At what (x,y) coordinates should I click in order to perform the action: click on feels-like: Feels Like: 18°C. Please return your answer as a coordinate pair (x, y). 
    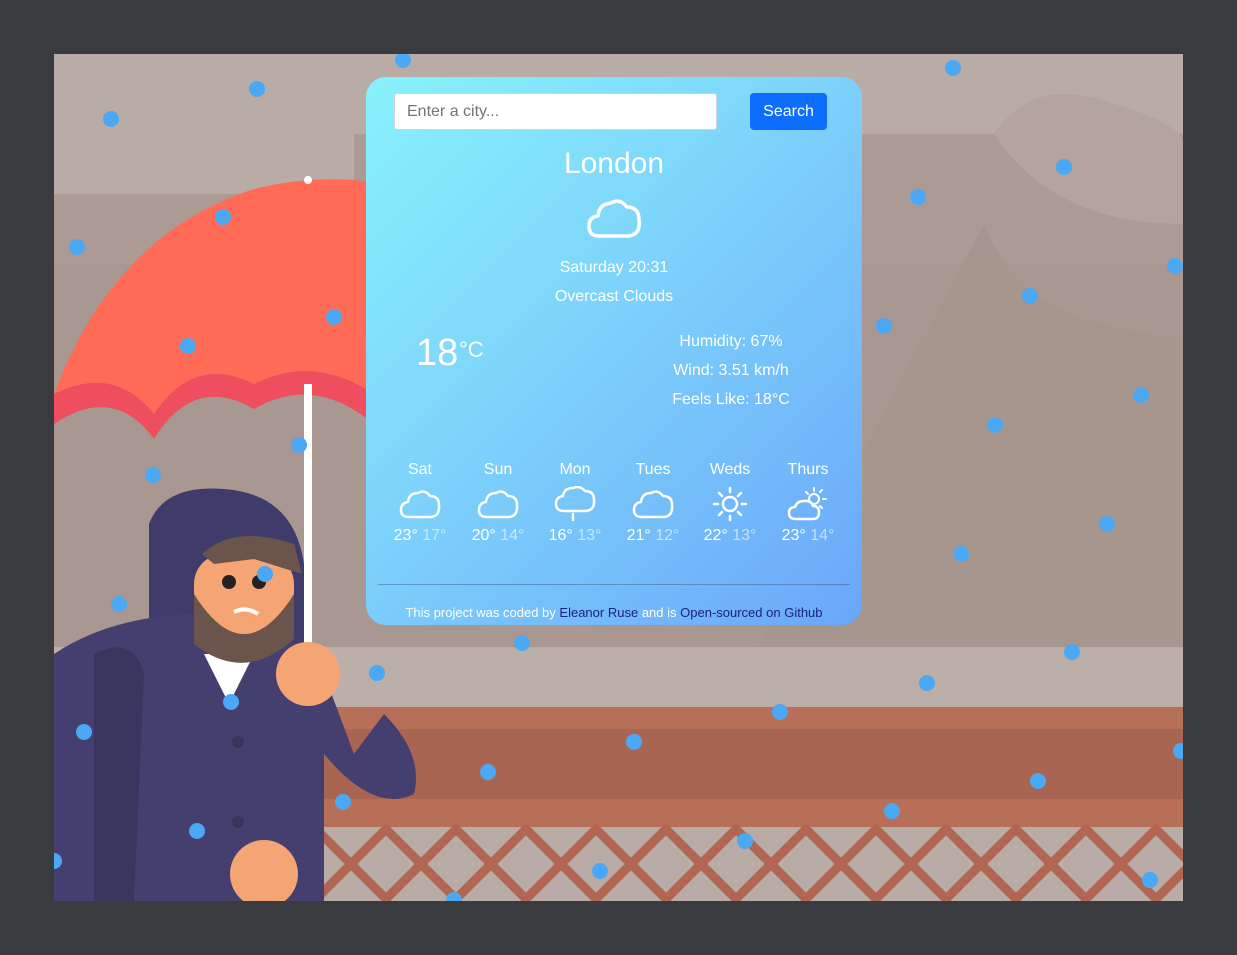
    Looking at the image, I should click on (731, 399).